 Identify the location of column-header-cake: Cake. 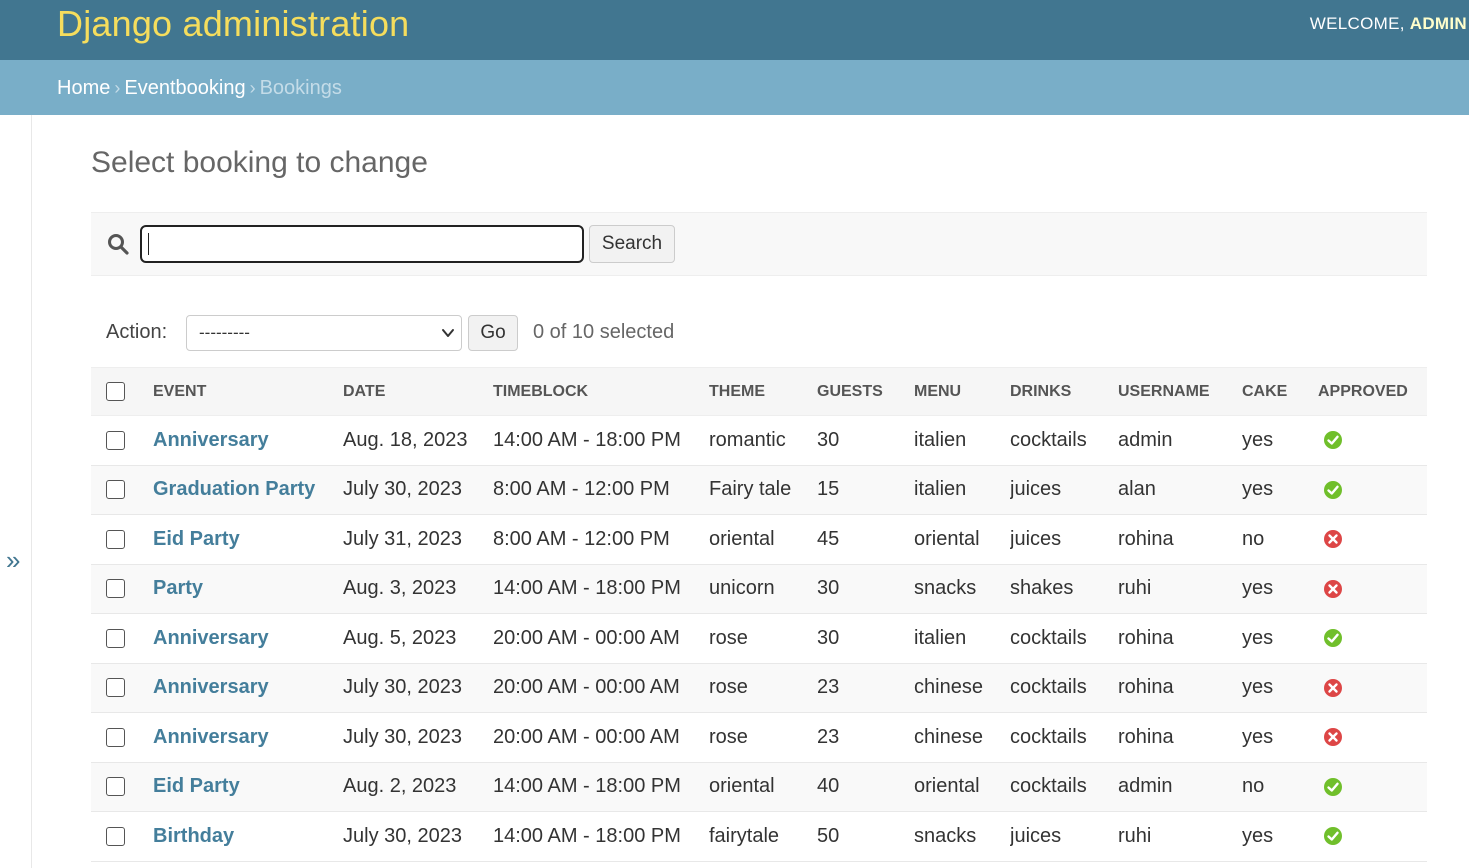
(1280, 391).